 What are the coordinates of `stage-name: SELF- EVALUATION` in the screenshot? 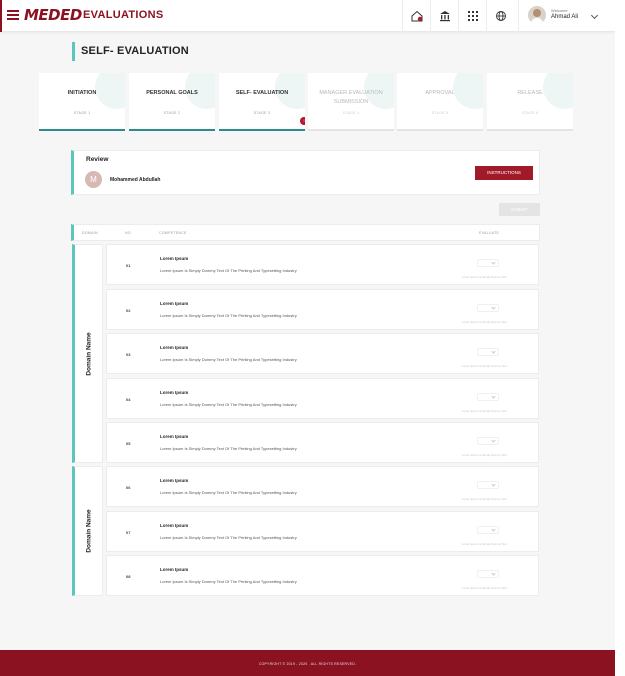 It's located at (262, 93).